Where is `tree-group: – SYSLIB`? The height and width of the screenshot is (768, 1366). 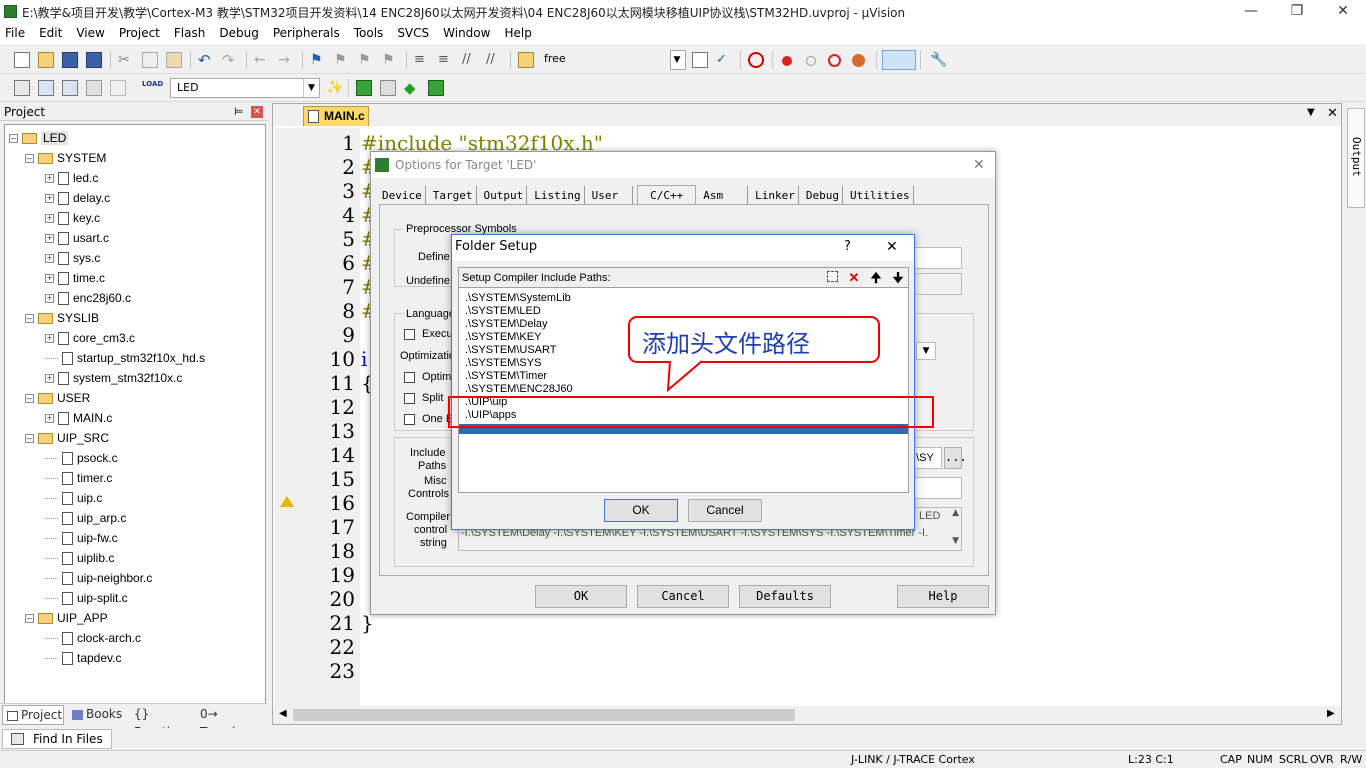
tree-group: – SYSLIB is located at coordinates (62, 318).